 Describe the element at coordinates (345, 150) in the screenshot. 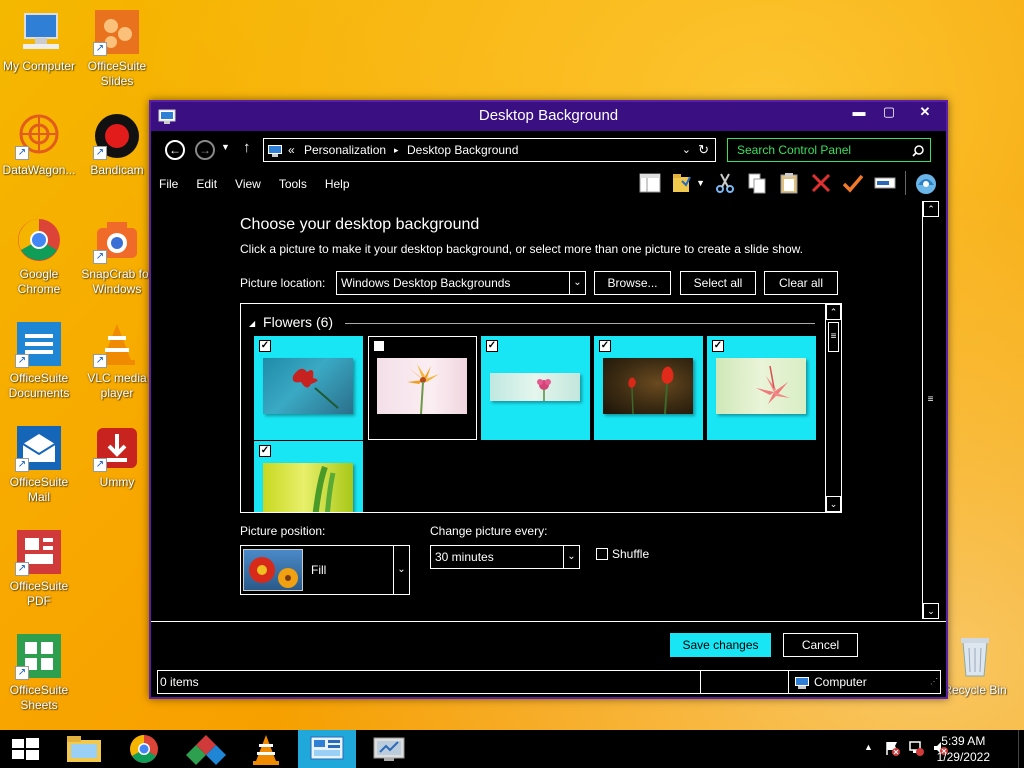

I see `breadcrumb-personalization: Personalization` at that location.